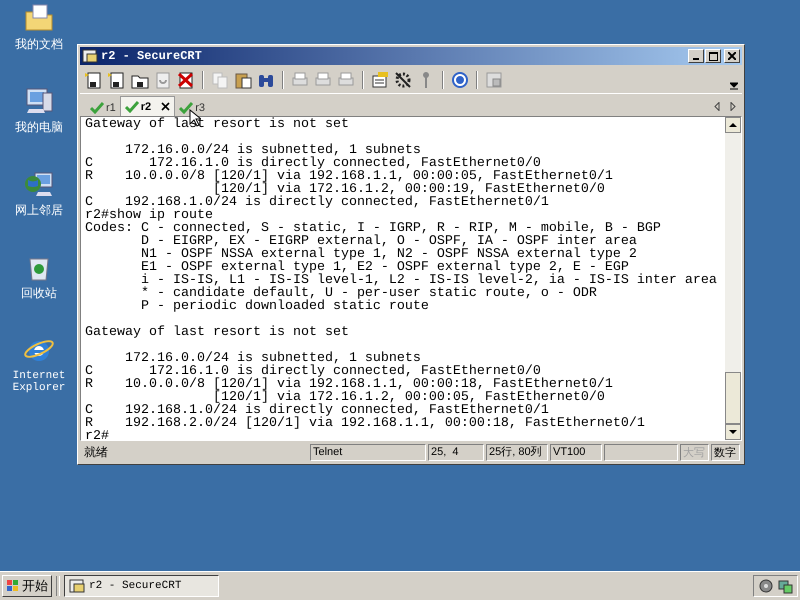 The image size is (800, 600). I want to click on taskbar-button: r2 - SecureCRT, so click(141, 586).